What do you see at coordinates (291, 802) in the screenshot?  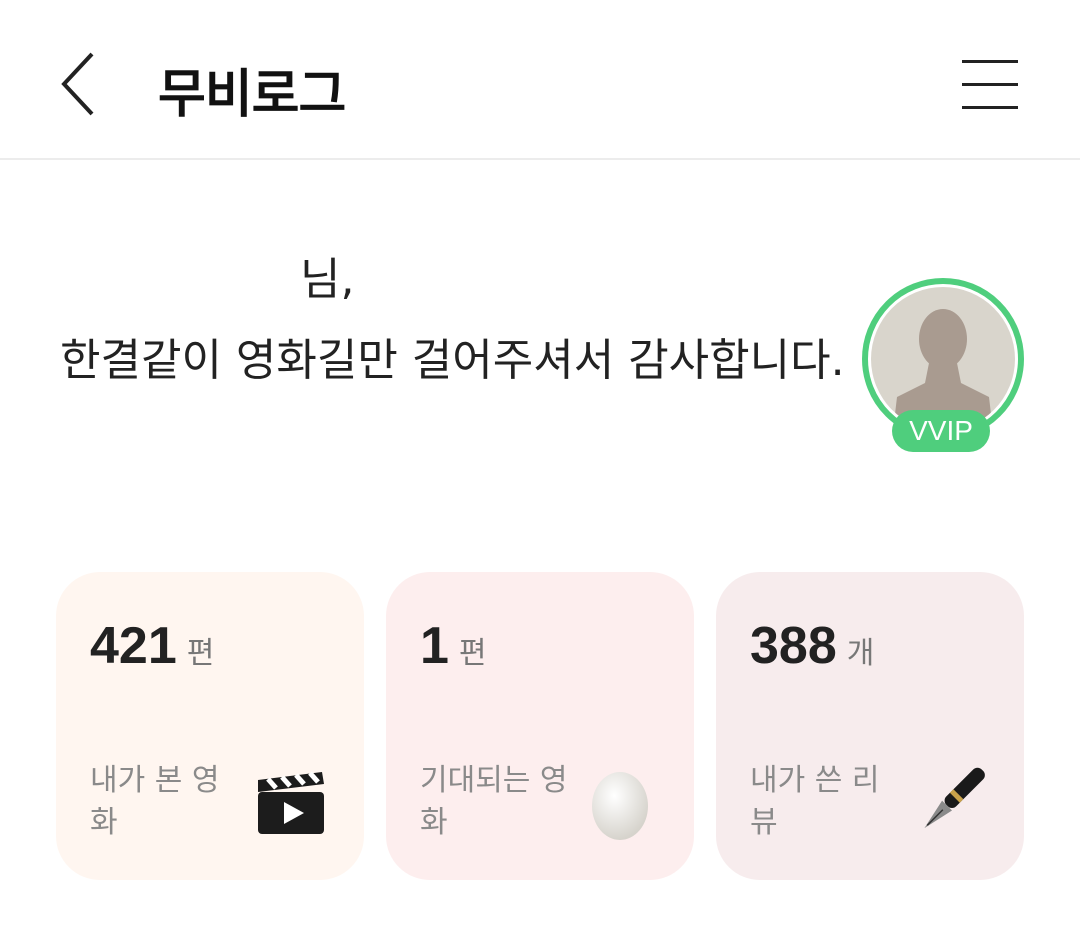 I see `clapperboard-icon` at bounding box center [291, 802].